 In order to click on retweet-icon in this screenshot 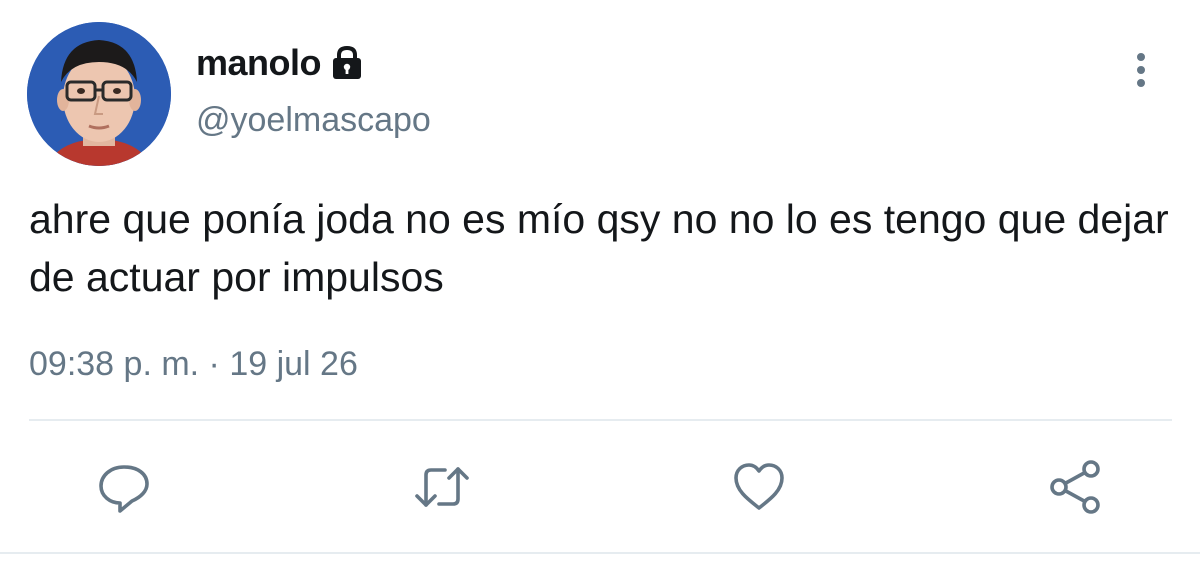, I will do `click(442, 487)`.